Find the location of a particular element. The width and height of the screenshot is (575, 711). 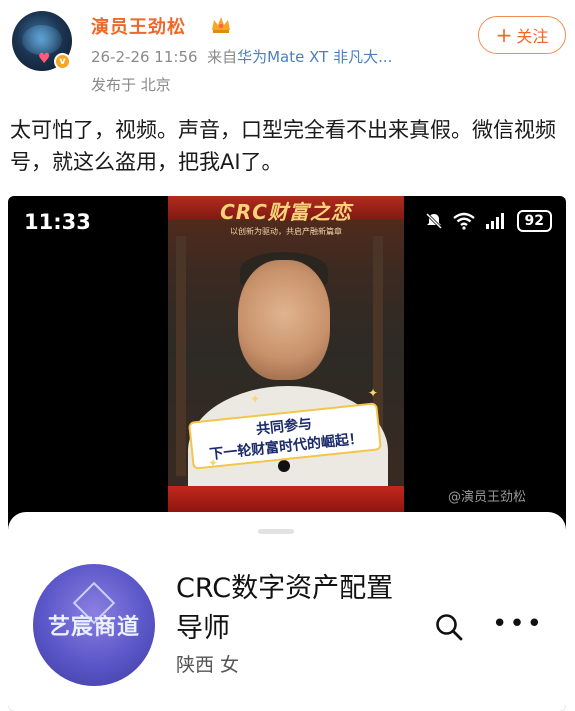

battery-icon: 92 is located at coordinates (534, 221).